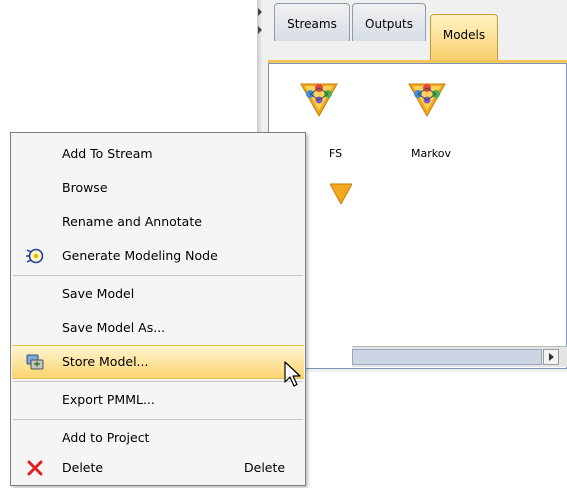 This screenshot has width=567, height=488. I want to click on menu-item-rename-and-annotate: Rename and Annotate, so click(158, 222).